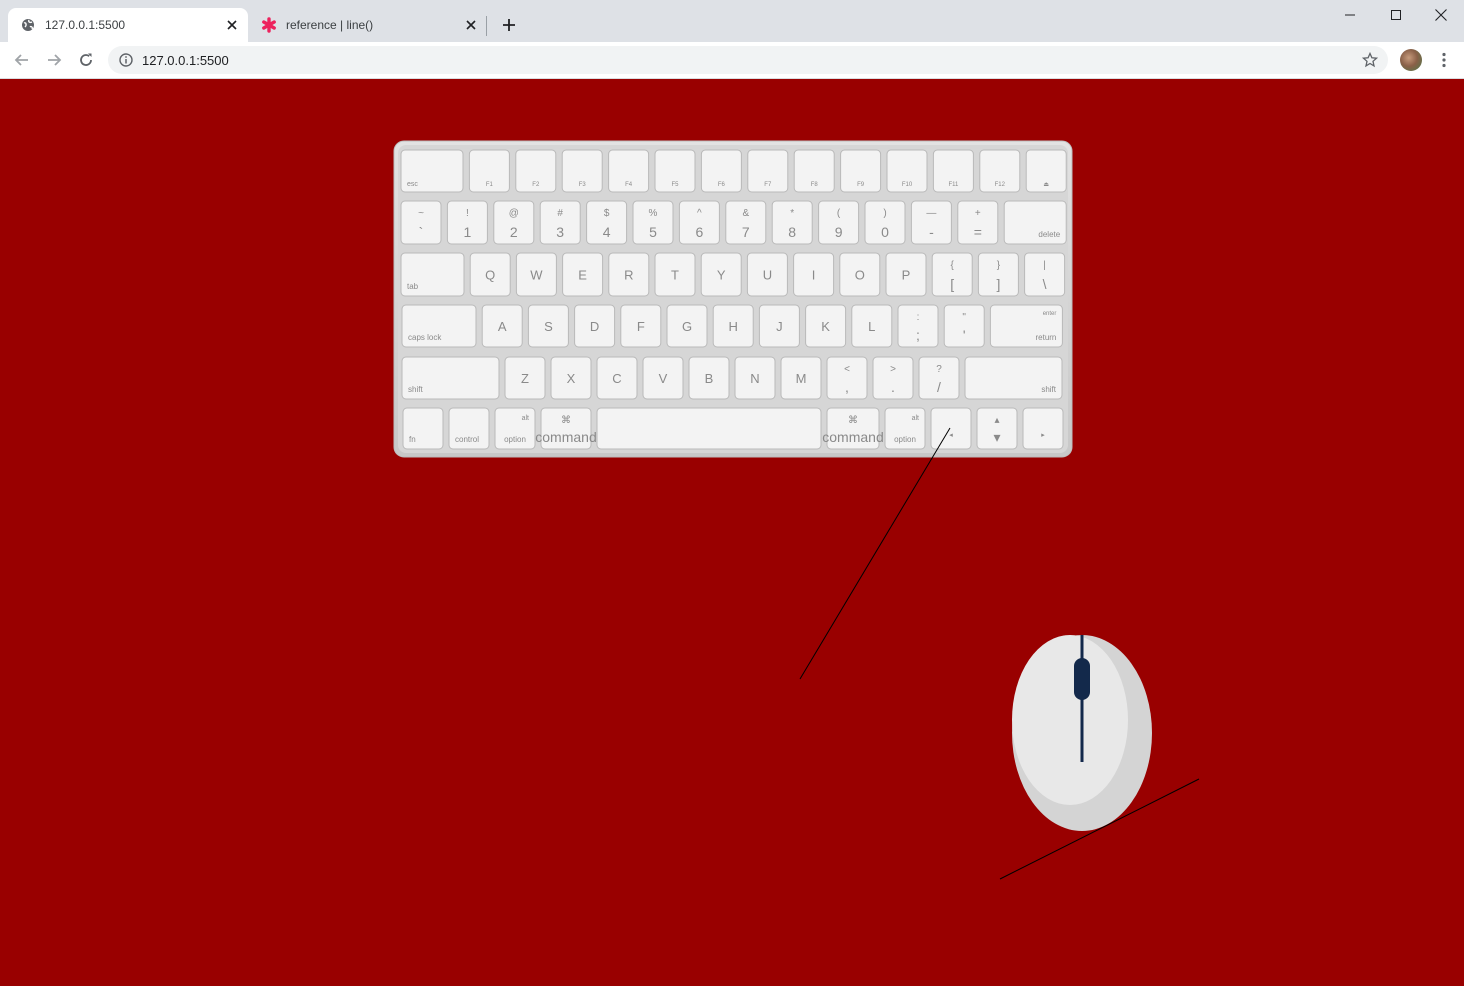 The image size is (1464, 986). What do you see at coordinates (905, 428) in the screenshot?
I see `keyboard-key: alt option` at bounding box center [905, 428].